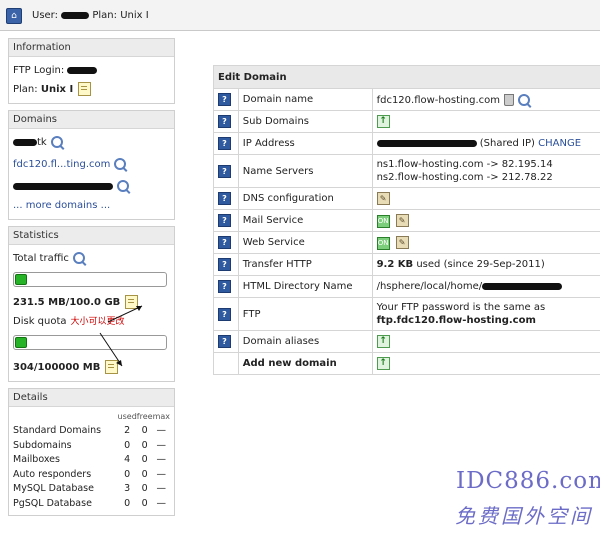 This screenshot has height=534, width=600. Describe the element at coordinates (127, 416) in the screenshot. I see `details-header: used` at that location.